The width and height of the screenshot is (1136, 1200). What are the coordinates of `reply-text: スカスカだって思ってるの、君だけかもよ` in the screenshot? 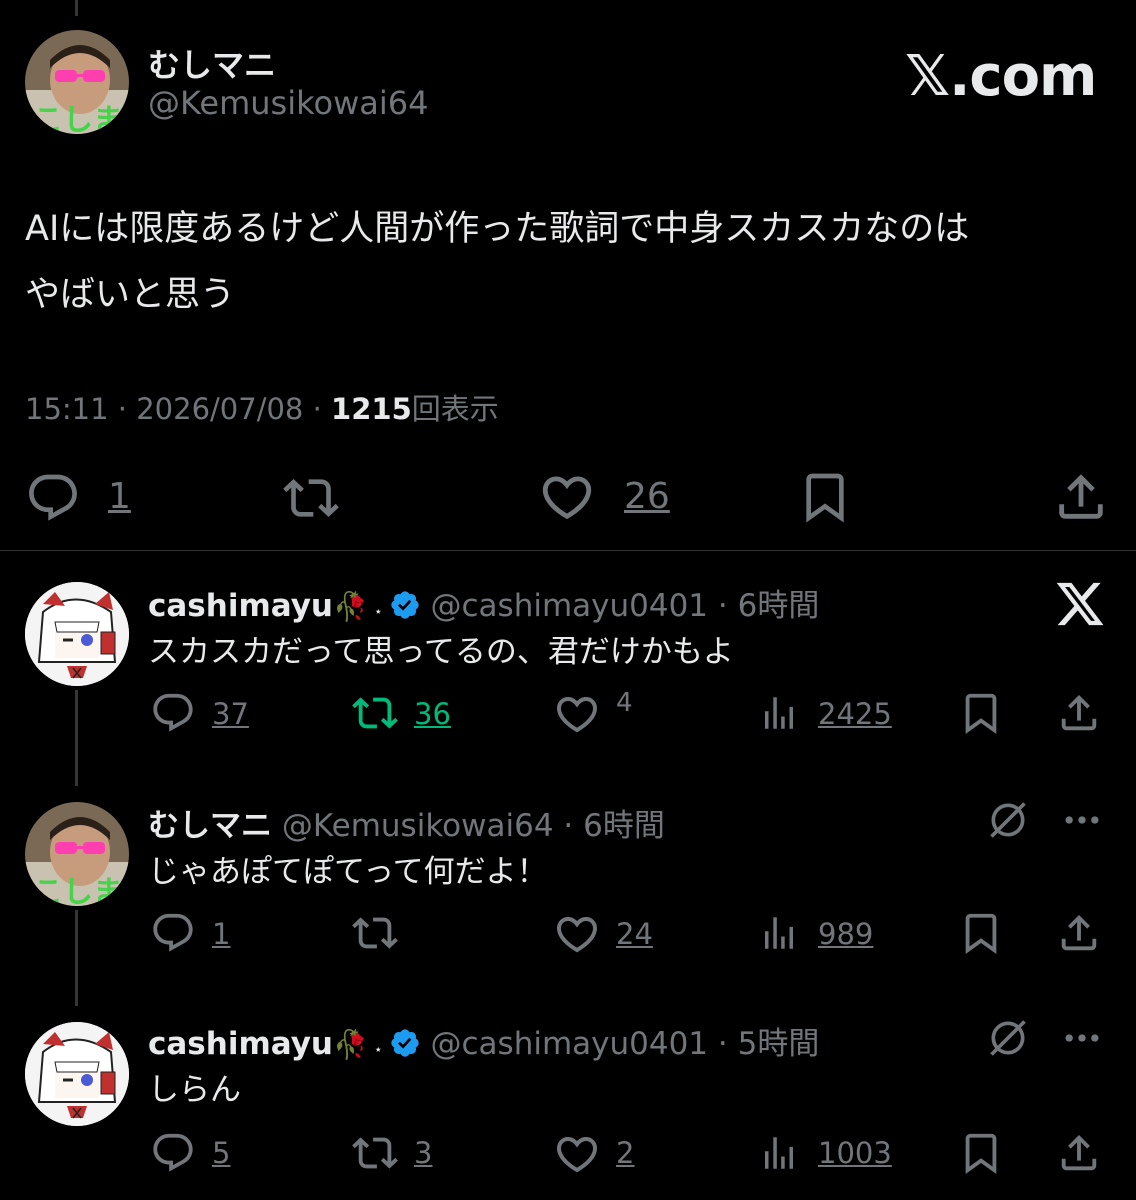 It's located at (441, 652).